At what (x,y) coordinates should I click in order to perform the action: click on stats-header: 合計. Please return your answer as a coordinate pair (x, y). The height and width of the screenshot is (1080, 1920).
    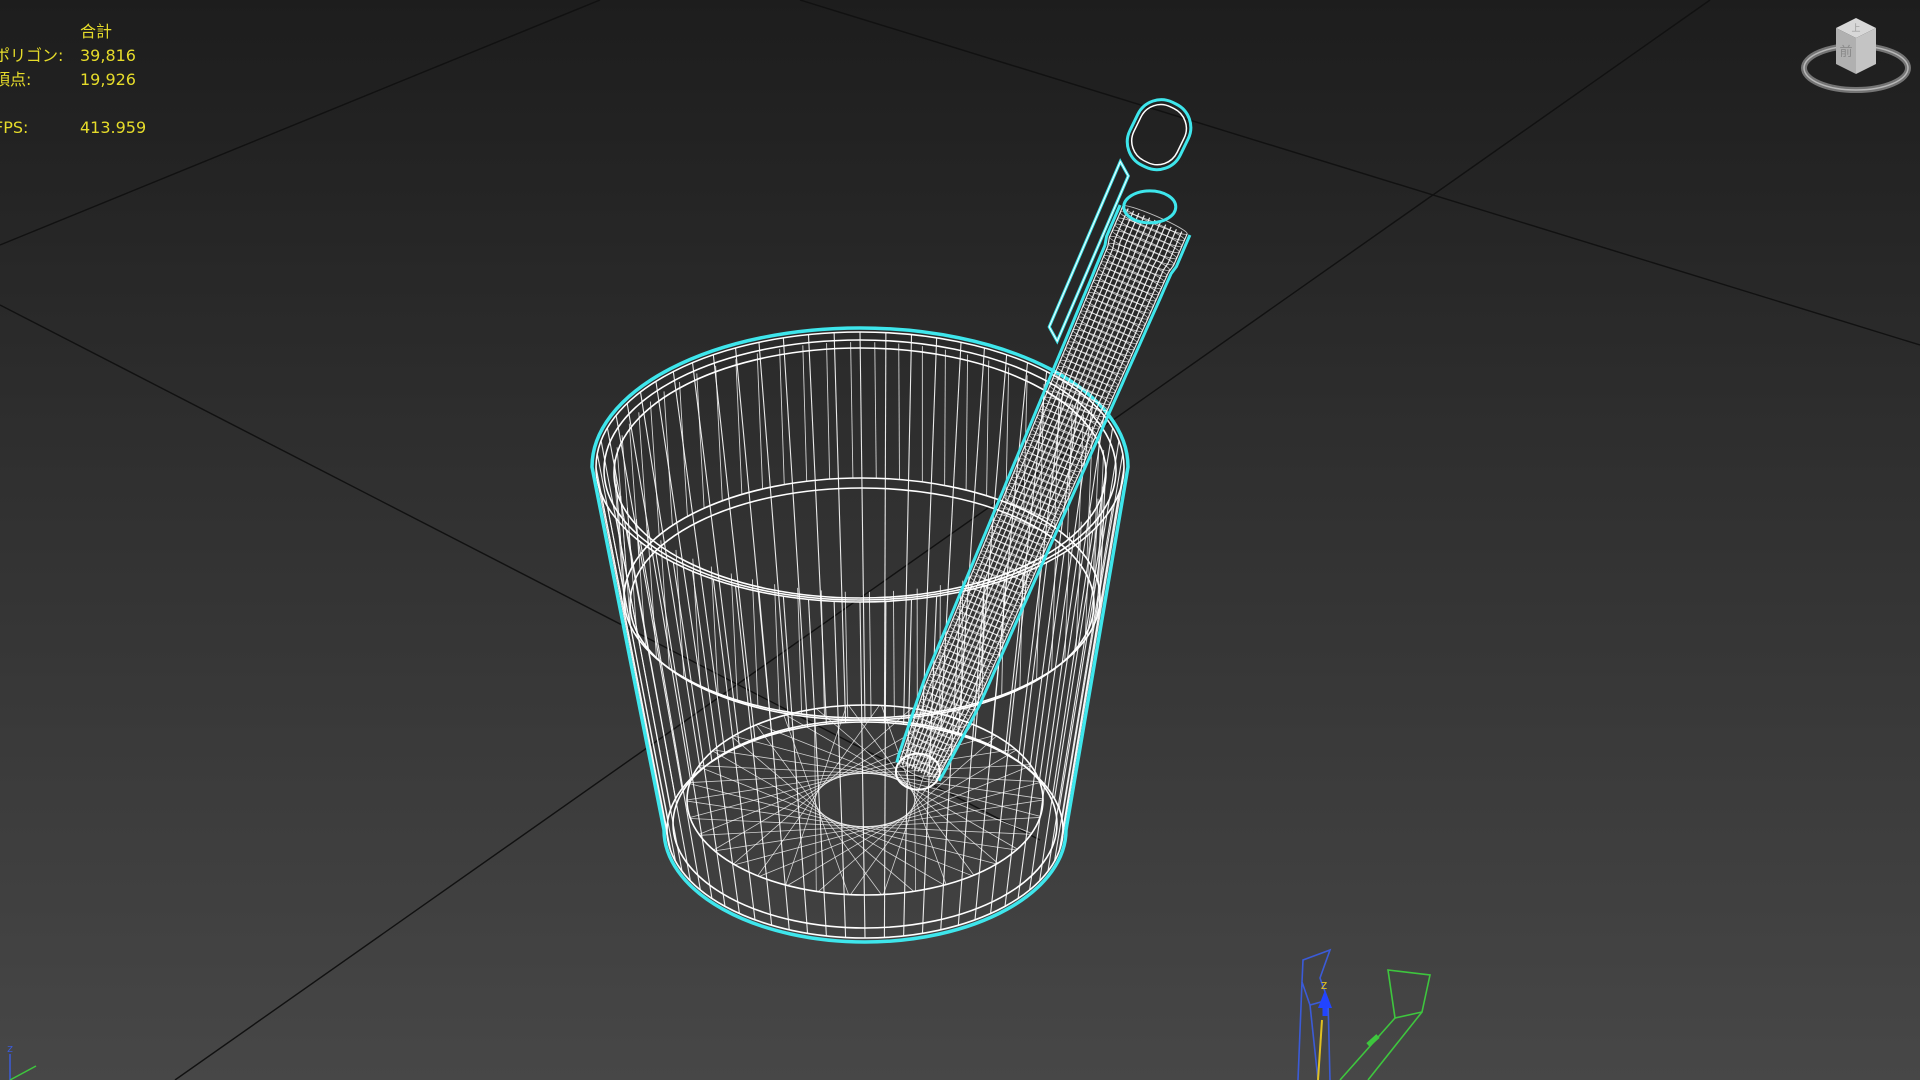
    Looking at the image, I should click on (96, 31).